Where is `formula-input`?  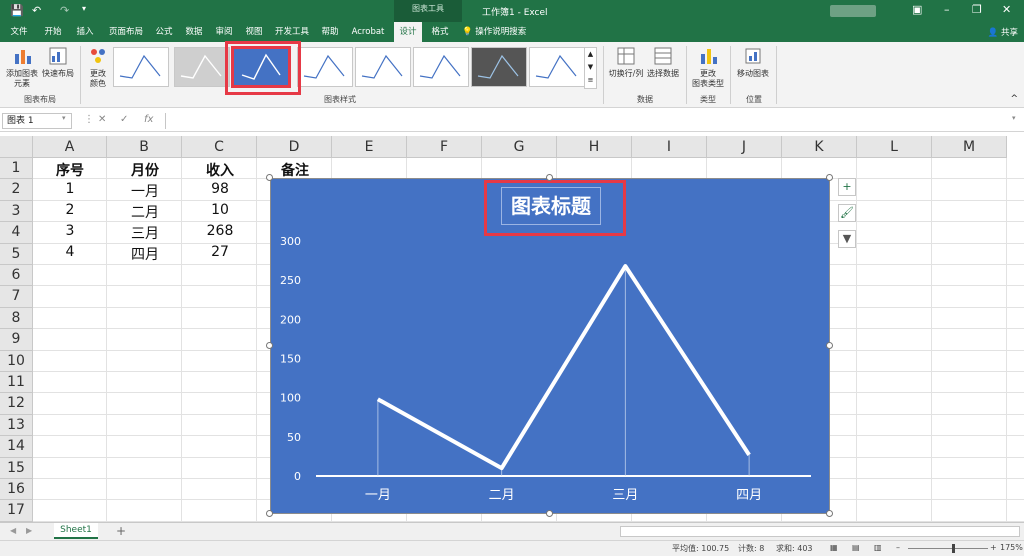 formula-input is located at coordinates (592, 121).